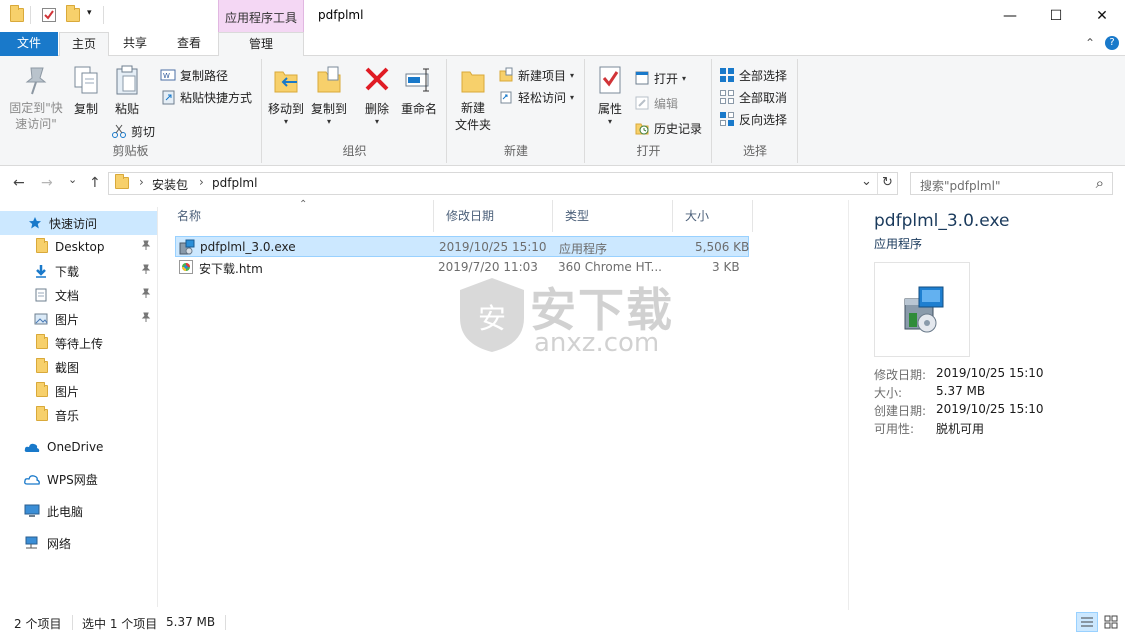  I want to click on select-group-label: 选择, so click(754, 151).